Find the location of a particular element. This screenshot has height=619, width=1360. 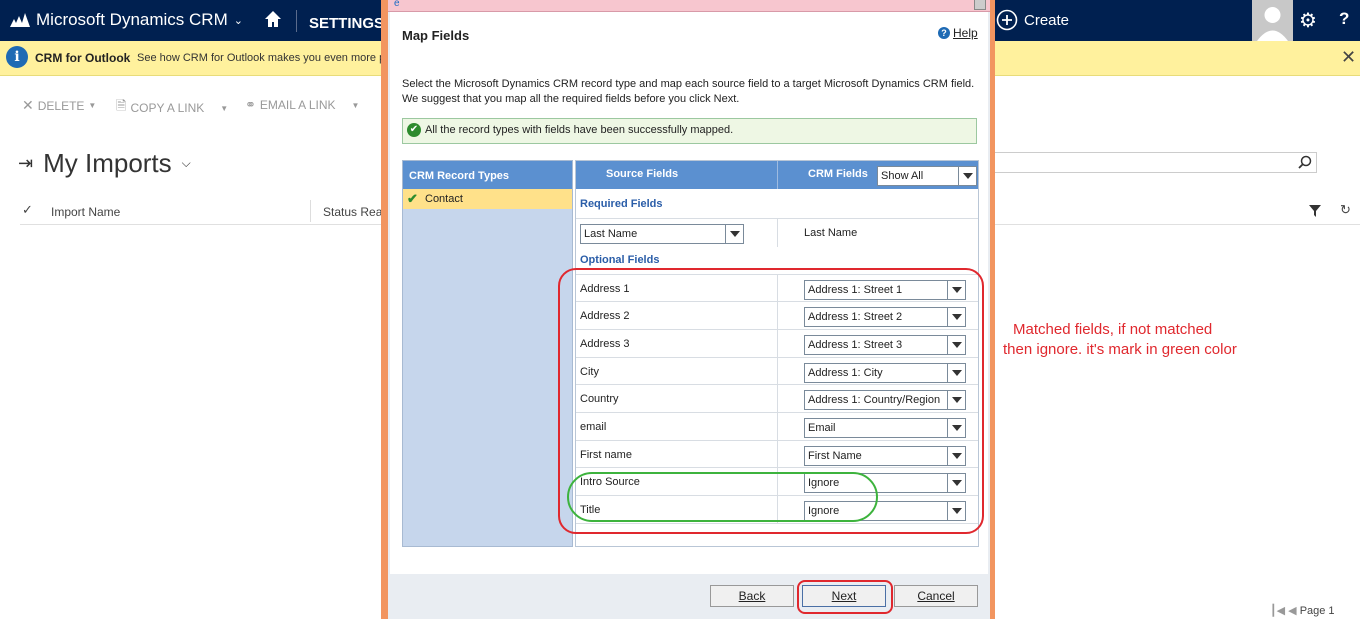

cancel-button-label: Cancel is located at coordinates (936, 596).